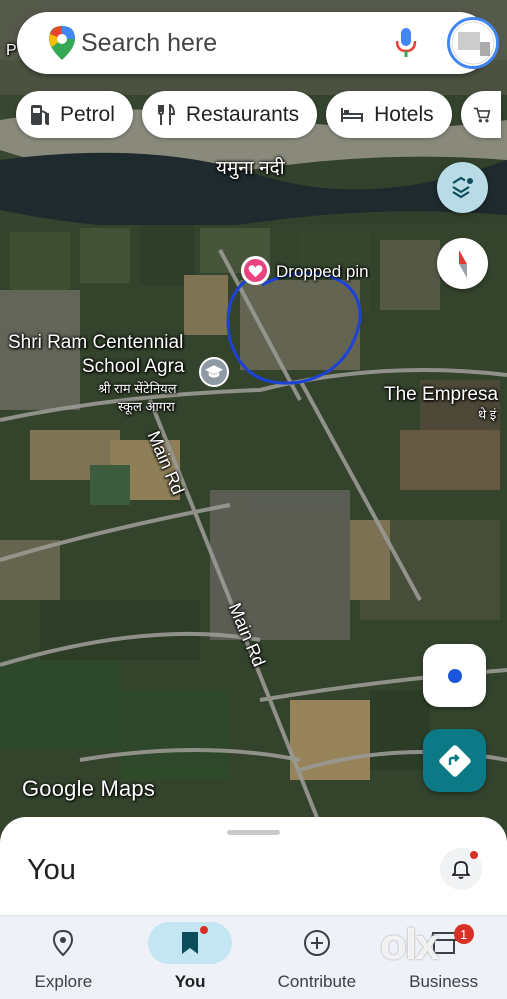  I want to click on nav-explore: Explore, so click(63, 957).